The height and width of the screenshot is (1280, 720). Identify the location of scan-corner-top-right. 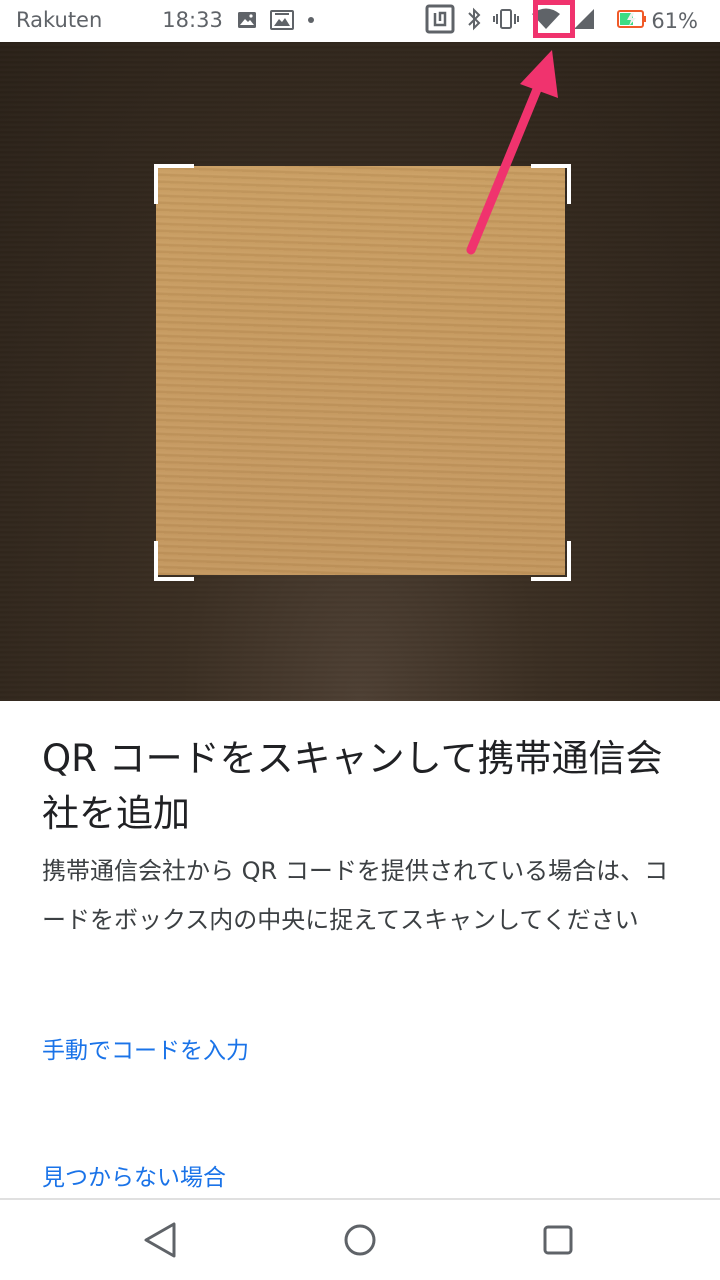
(551, 184).